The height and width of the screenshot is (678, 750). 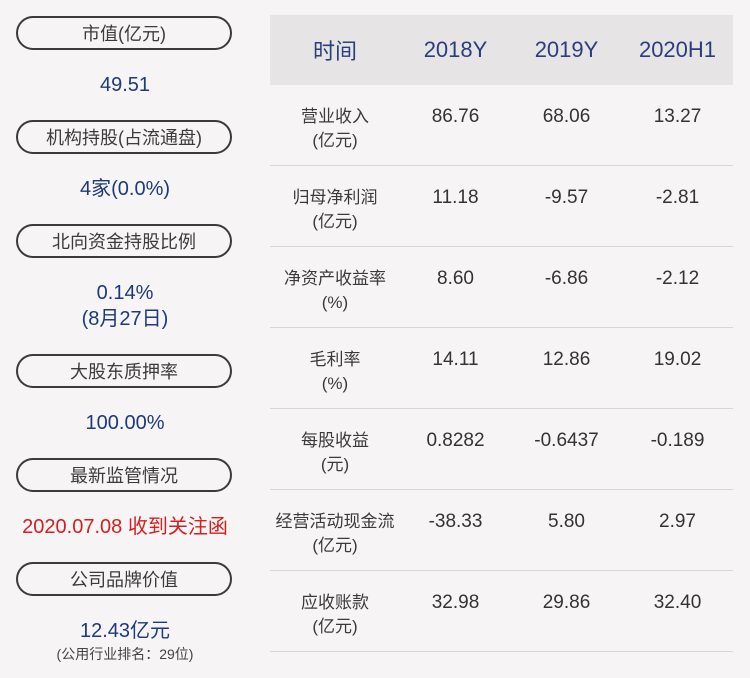 What do you see at coordinates (501, 206) in the screenshot?
I see `table-row: 归母净利润 (亿元) 11.18 -9.57 -2.81` at bounding box center [501, 206].